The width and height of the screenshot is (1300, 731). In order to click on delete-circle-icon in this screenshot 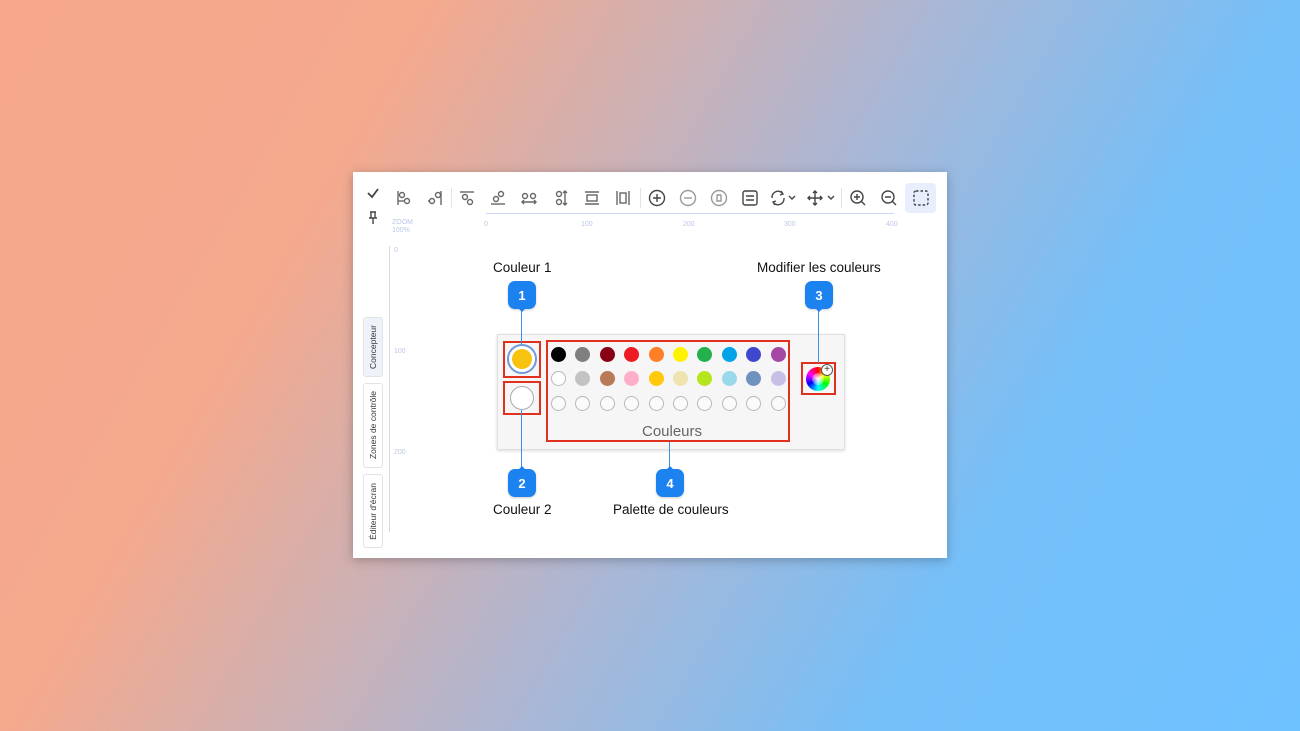, I will do `click(719, 198)`.